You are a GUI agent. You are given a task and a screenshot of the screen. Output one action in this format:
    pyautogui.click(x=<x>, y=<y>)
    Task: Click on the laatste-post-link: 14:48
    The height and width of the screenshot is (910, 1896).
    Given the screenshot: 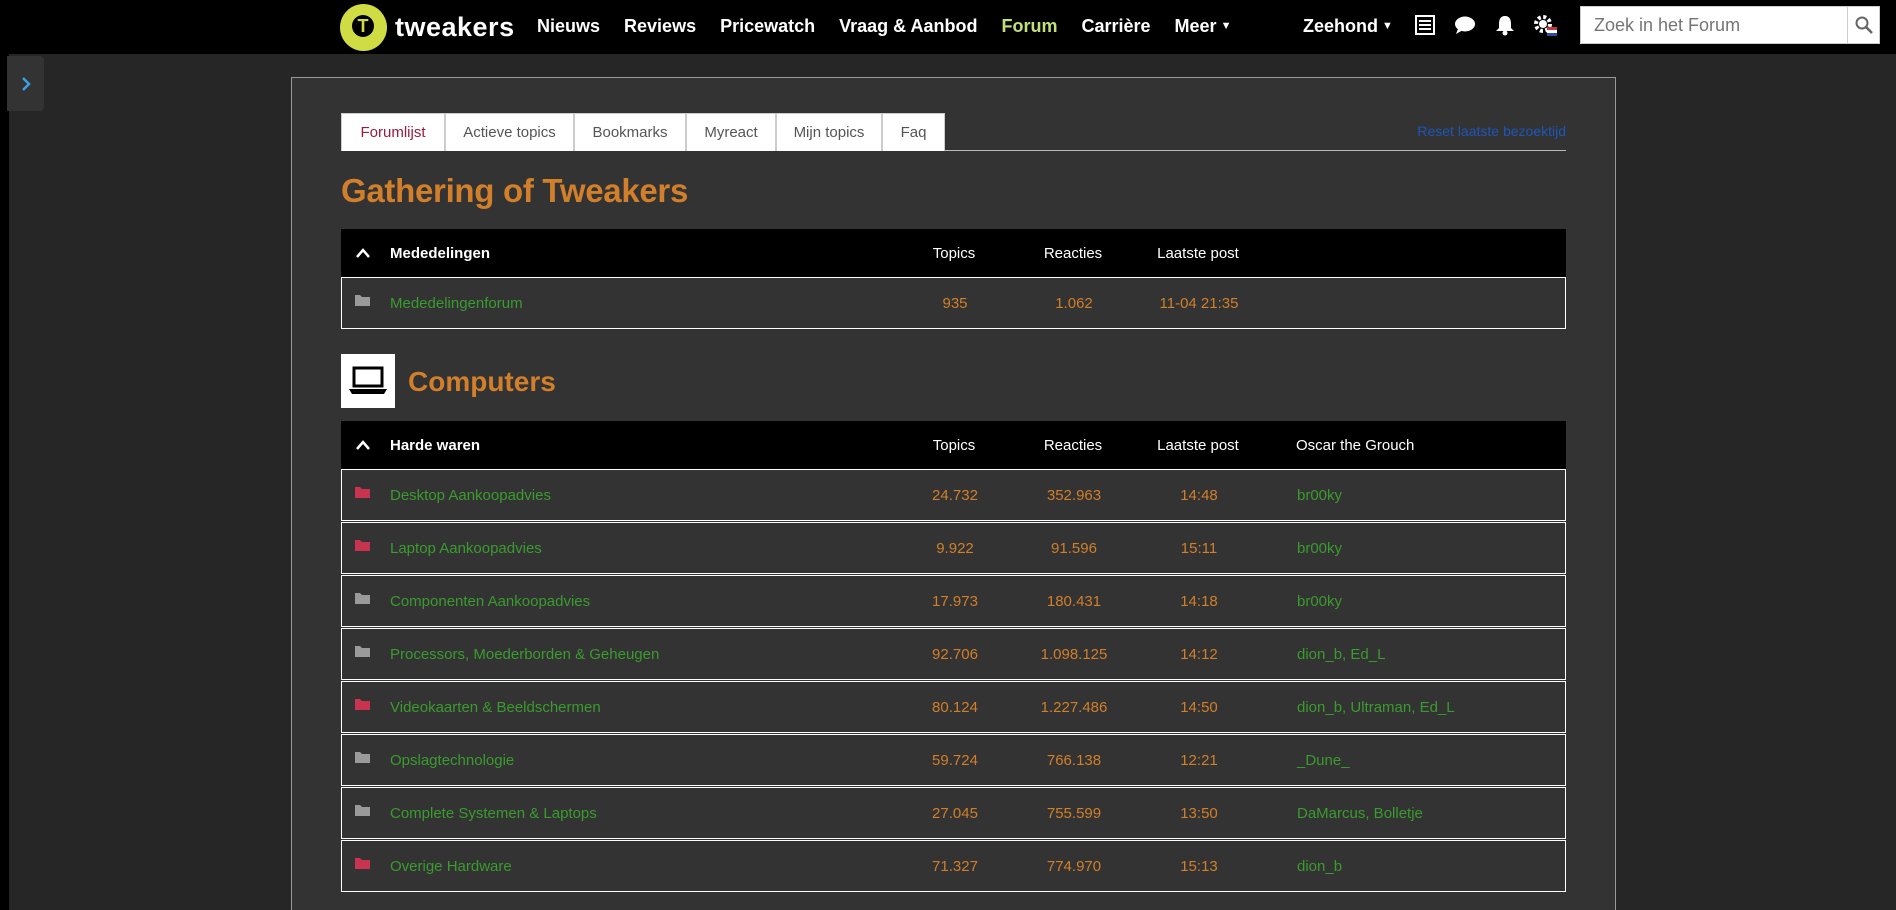 What is the action you would take?
    pyautogui.click(x=1199, y=495)
    